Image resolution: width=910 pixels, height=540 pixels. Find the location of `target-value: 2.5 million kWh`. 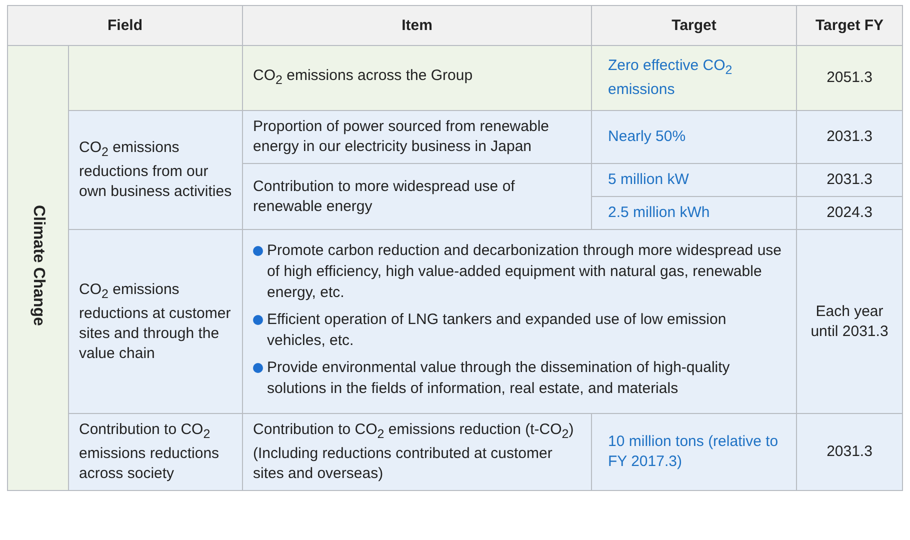

target-value: 2.5 million kWh is located at coordinates (694, 213).